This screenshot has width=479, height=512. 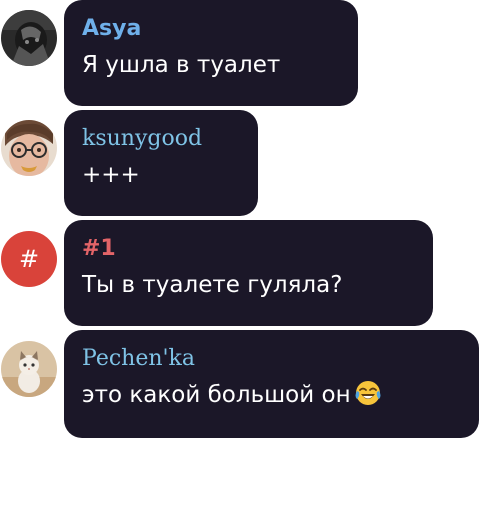 I want to click on message-text-line: это какой большой он, so click(x=271, y=397).